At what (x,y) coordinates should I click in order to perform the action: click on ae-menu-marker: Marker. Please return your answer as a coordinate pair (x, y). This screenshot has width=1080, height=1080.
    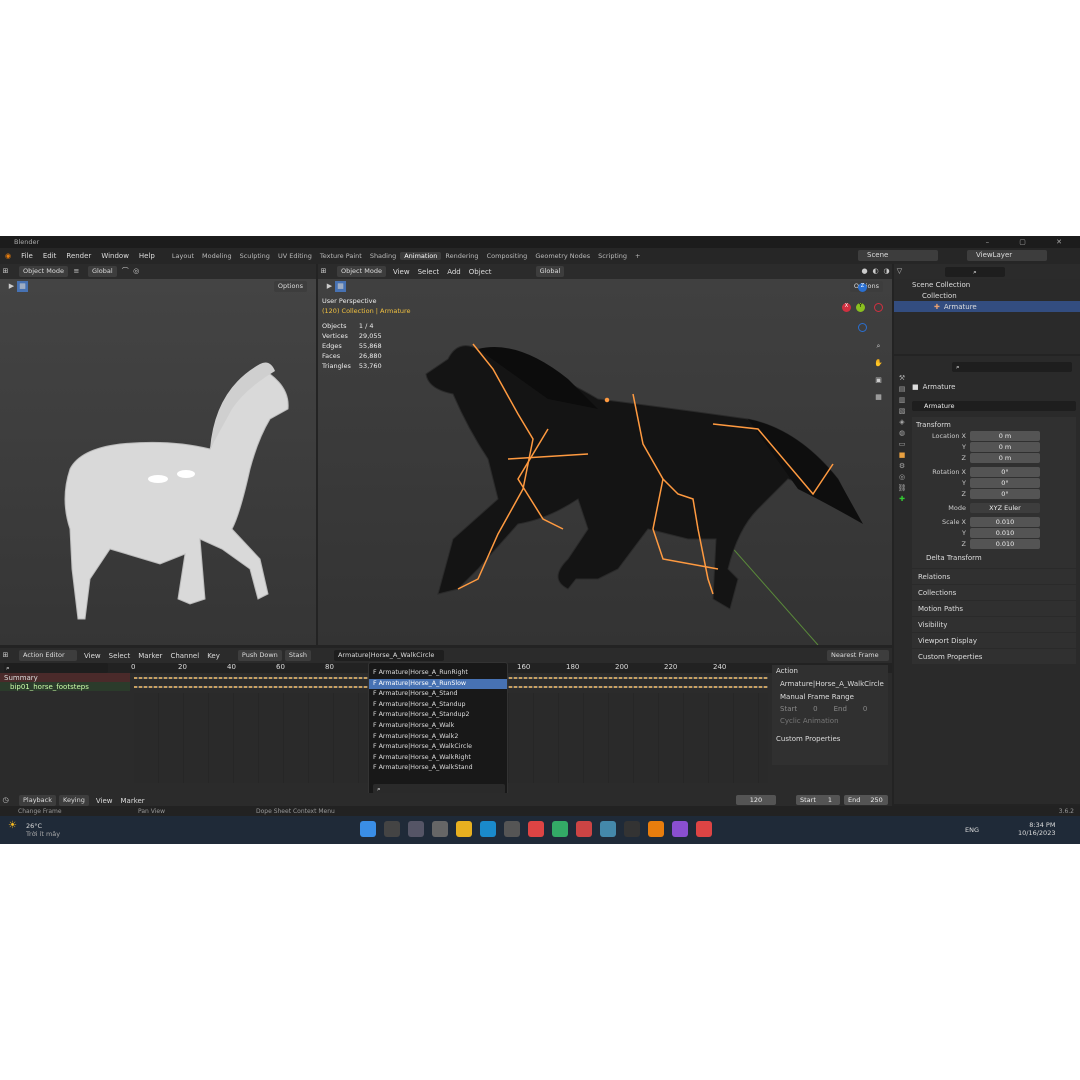
    Looking at the image, I should click on (150, 656).